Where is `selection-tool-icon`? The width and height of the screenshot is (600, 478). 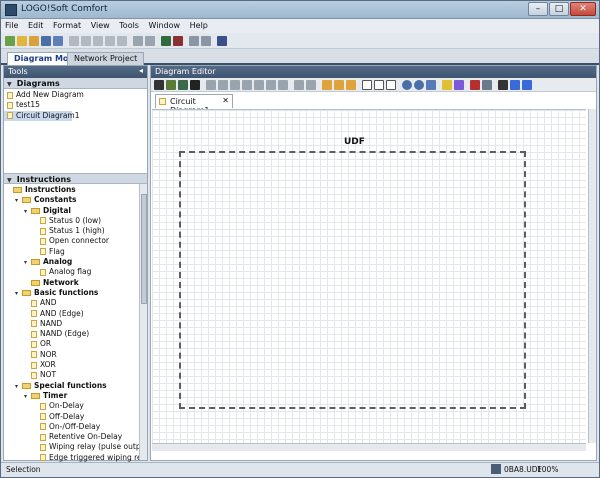 selection-tool-icon is located at coordinates (159, 85).